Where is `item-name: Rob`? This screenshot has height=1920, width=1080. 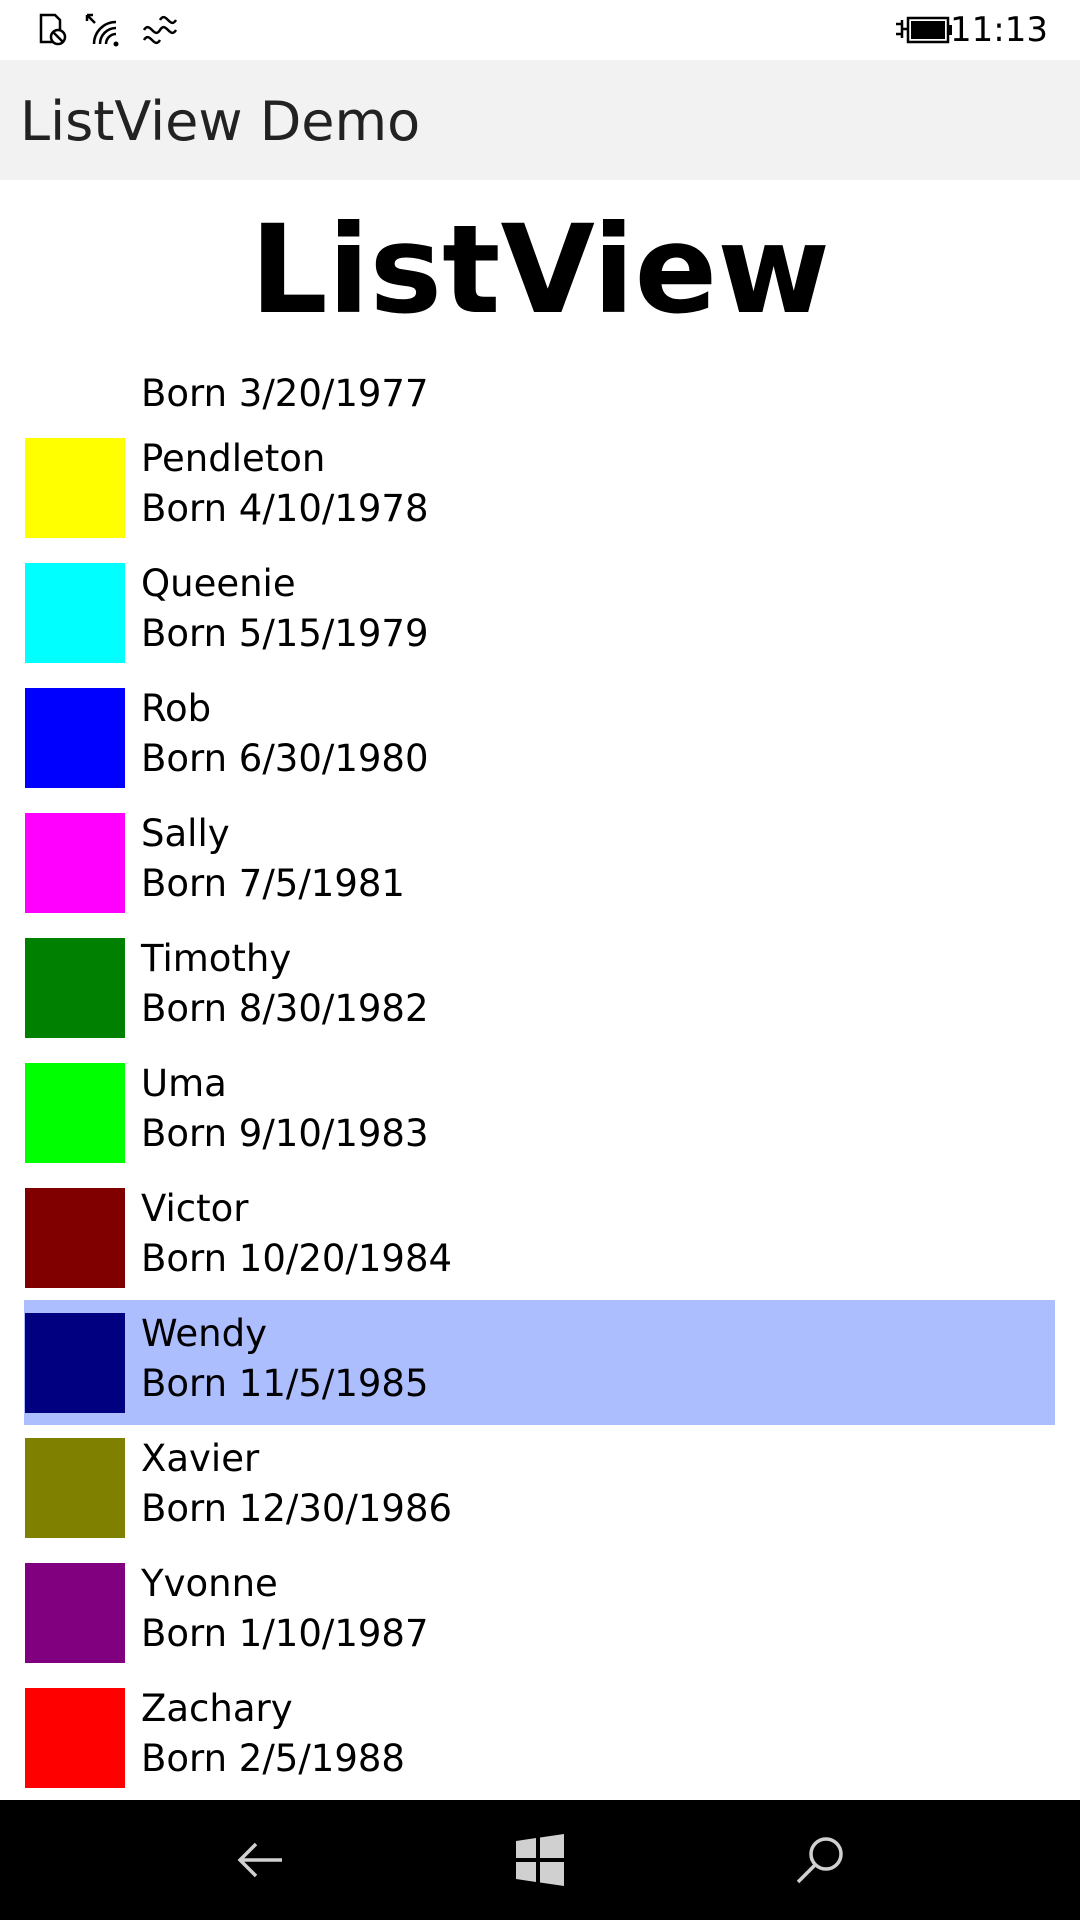
item-name: Rob is located at coordinates (176, 708).